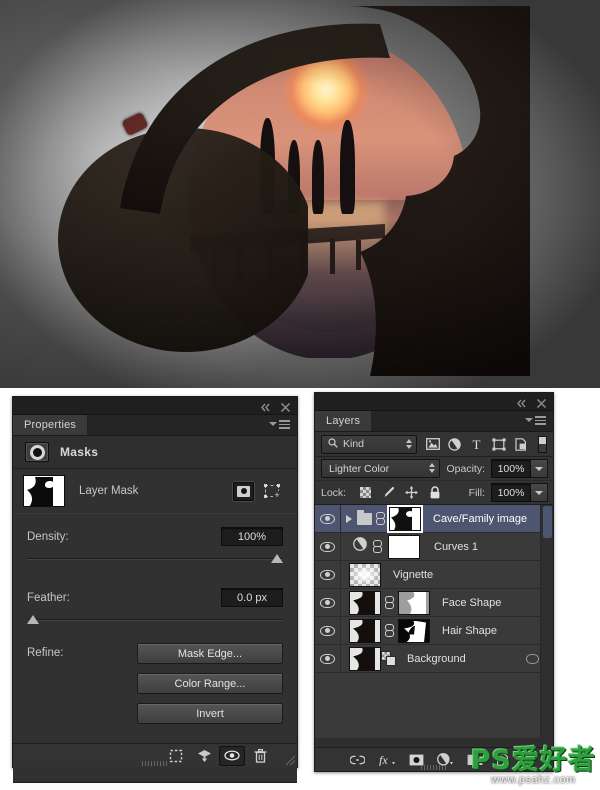 This screenshot has width=600, height=790. Describe the element at coordinates (520, 444) in the screenshot. I see `filter-smart-object-layers-icon` at that location.